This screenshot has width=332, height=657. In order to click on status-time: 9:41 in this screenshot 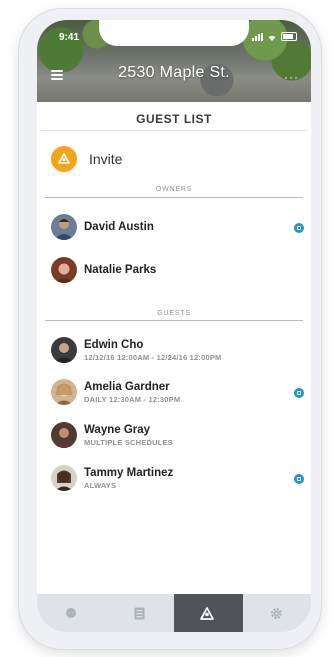, I will do `click(69, 37)`.